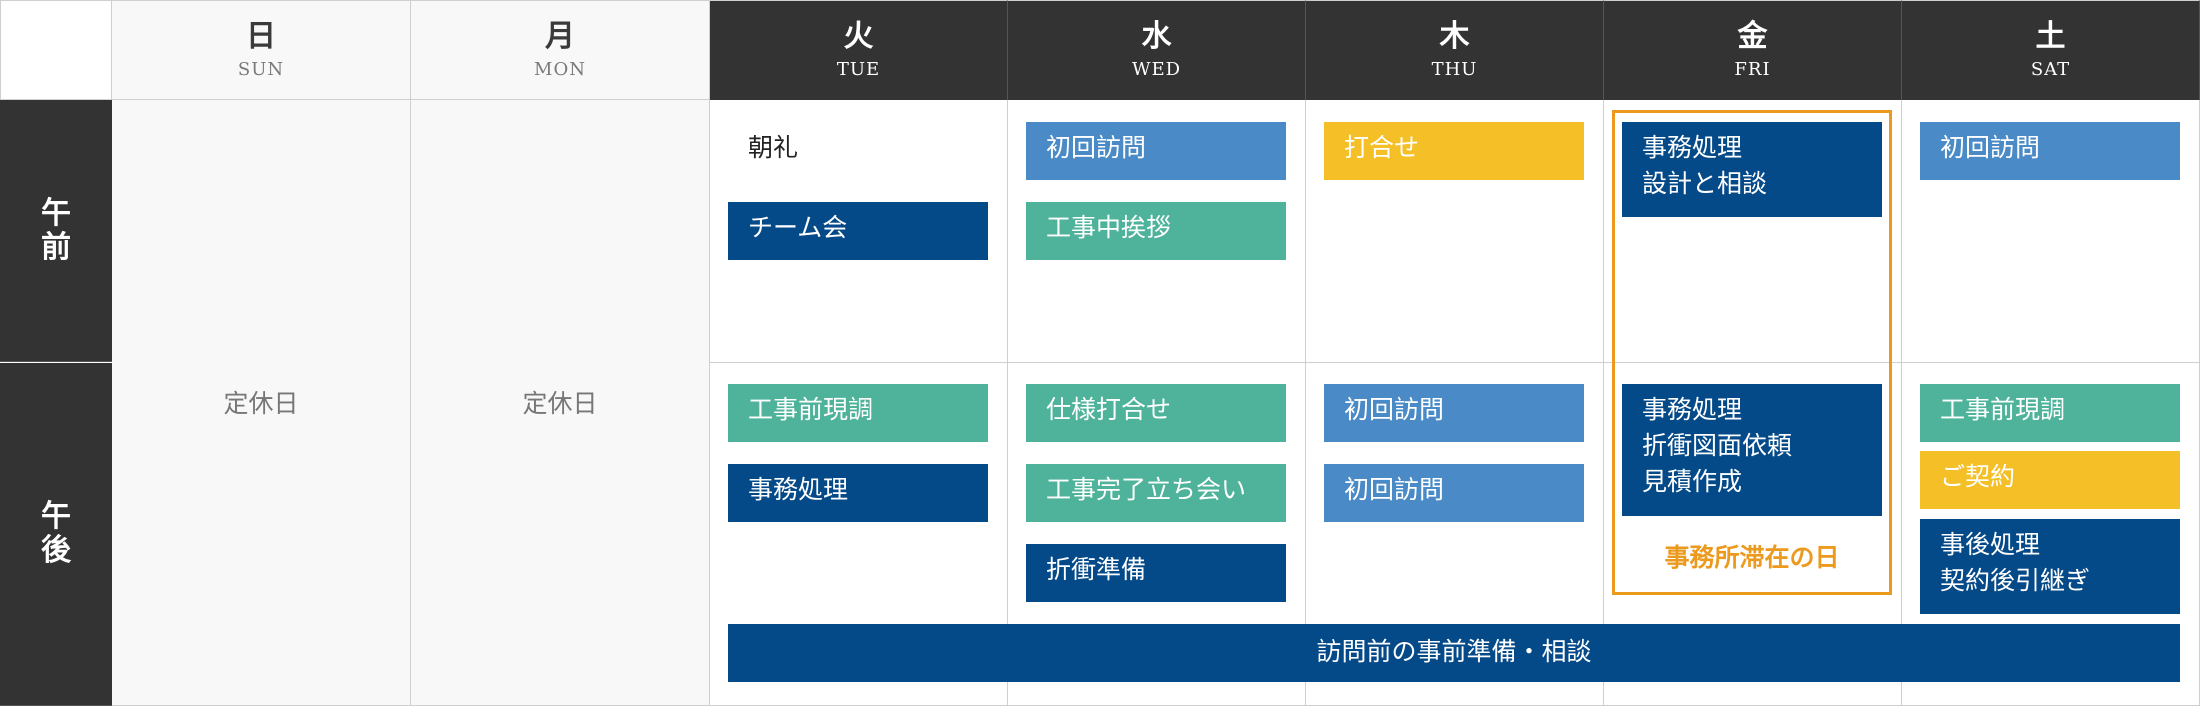 Image resolution: width=2200 pixels, height=706 pixels. I want to click on day-kanji: 金, so click(1752, 36).